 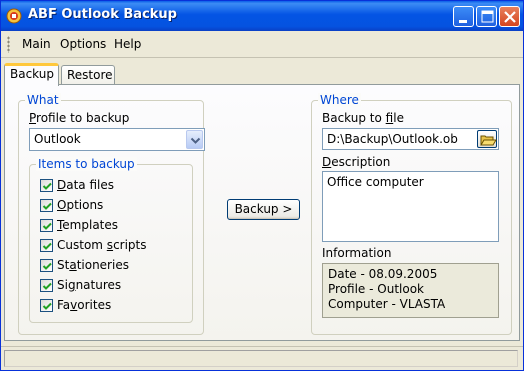 I want to click on chevron-down-icon, so click(x=195, y=140).